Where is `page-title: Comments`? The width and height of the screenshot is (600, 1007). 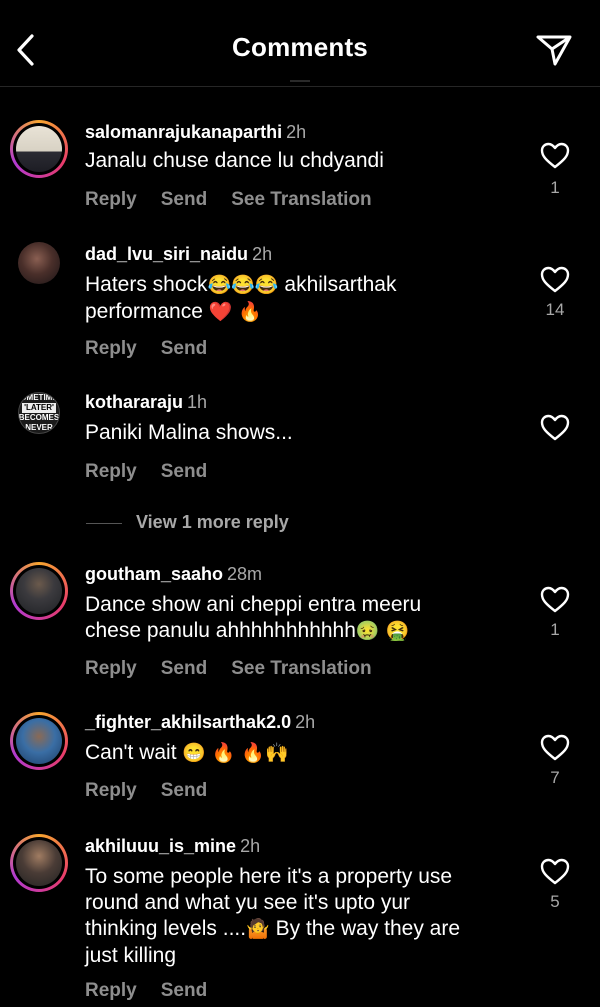 page-title: Comments is located at coordinates (300, 47).